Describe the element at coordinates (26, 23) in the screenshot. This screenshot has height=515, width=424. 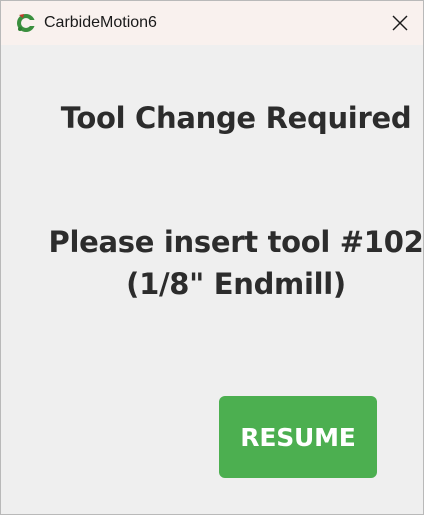
I see `carbide-motion-icon` at that location.